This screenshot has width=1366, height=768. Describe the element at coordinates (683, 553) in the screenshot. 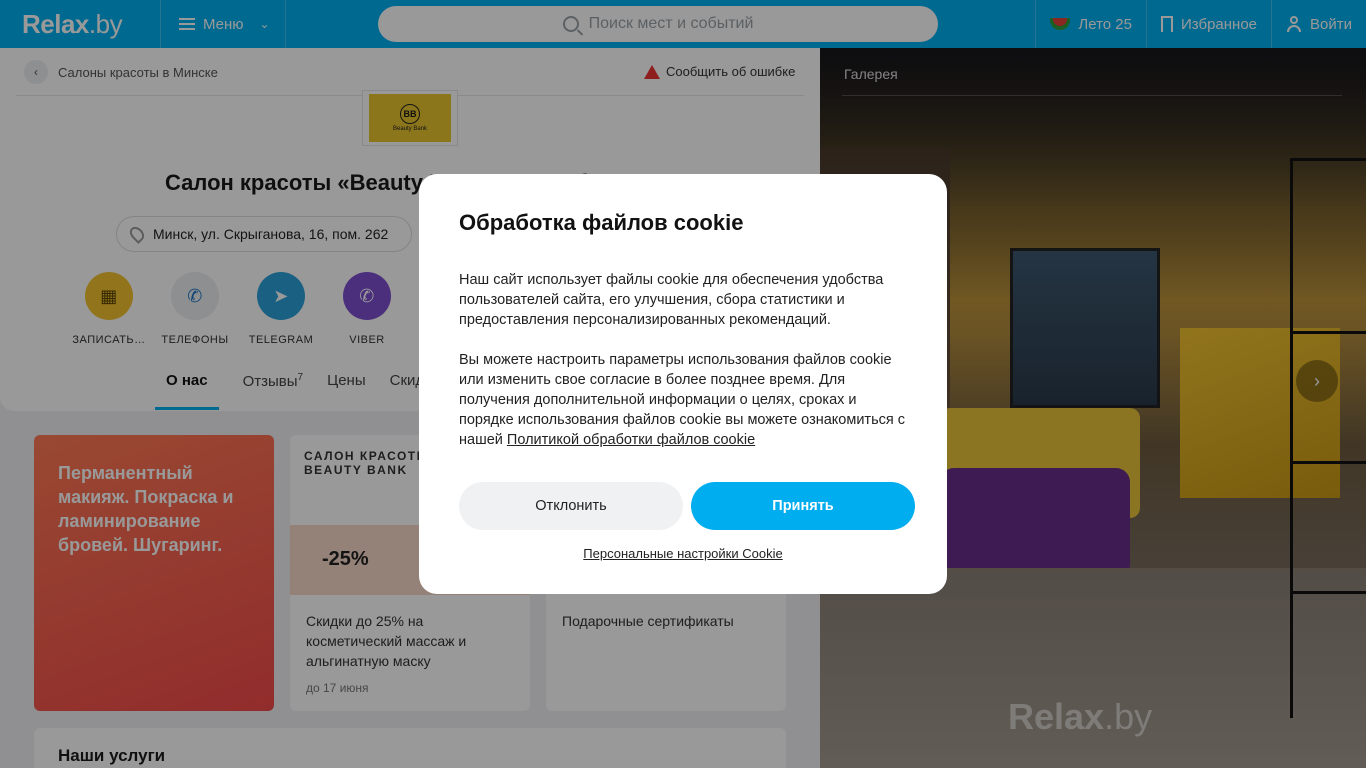

I see `cookie-settings-link: Персональные настройки Cookie` at that location.